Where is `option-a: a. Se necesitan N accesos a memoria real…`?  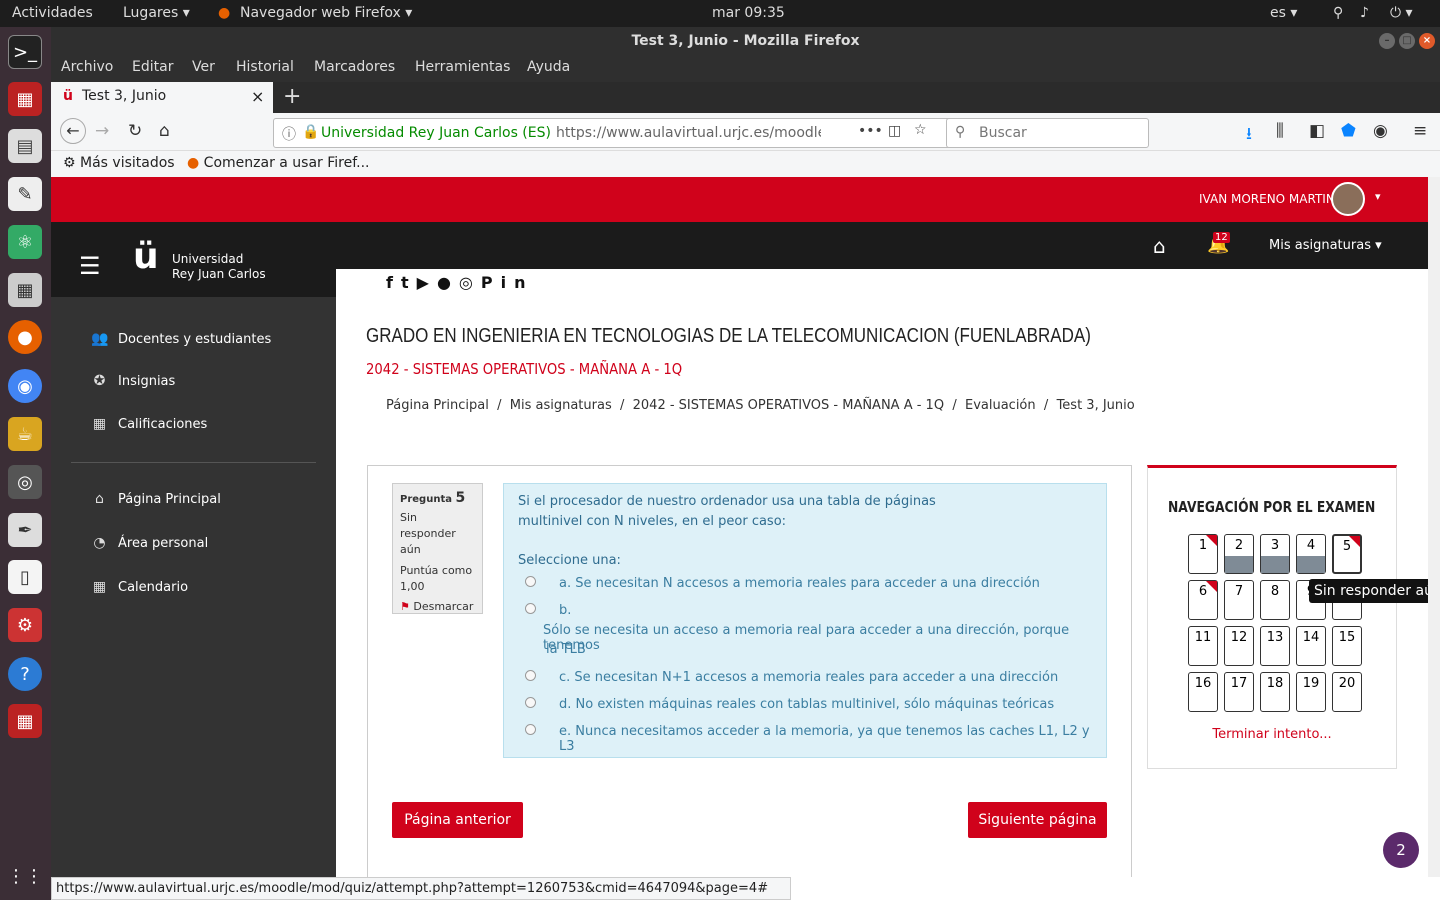 option-a: a. Se necesitan N accesos a memoria real… is located at coordinates (799, 583).